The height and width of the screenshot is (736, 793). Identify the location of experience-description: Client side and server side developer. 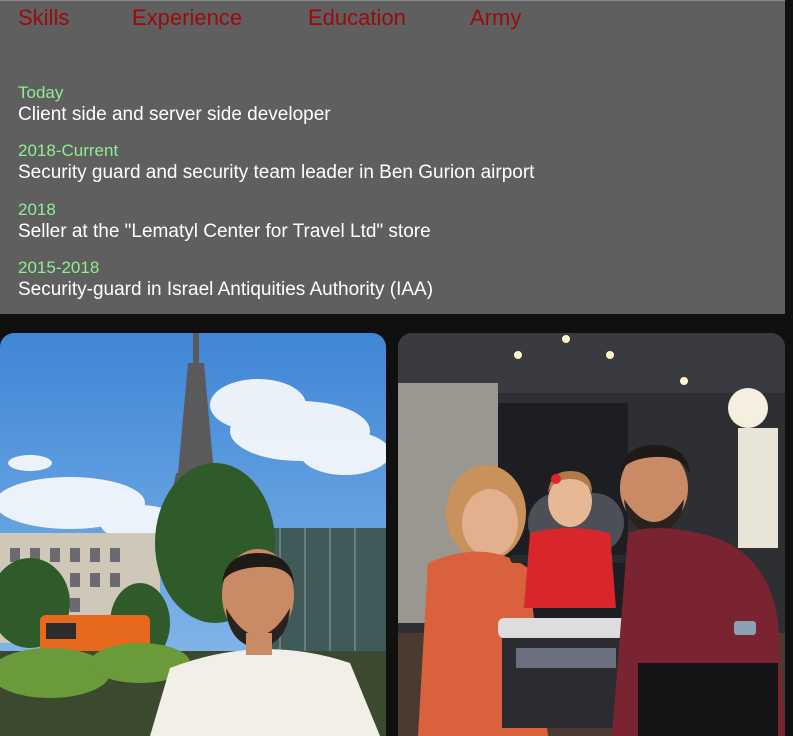
(174, 114).